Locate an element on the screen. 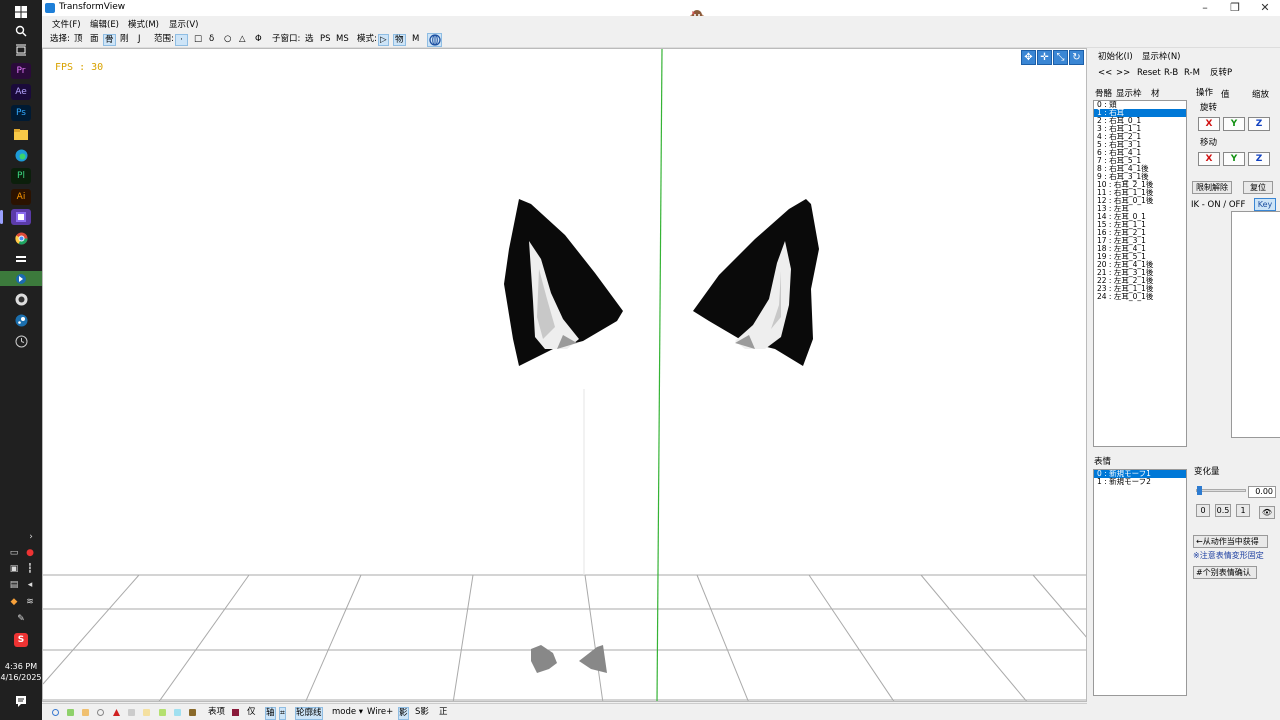 Image resolution: width=1280 pixels, height=720 pixels. limit-release-button: 限制解除 is located at coordinates (1212, 187).